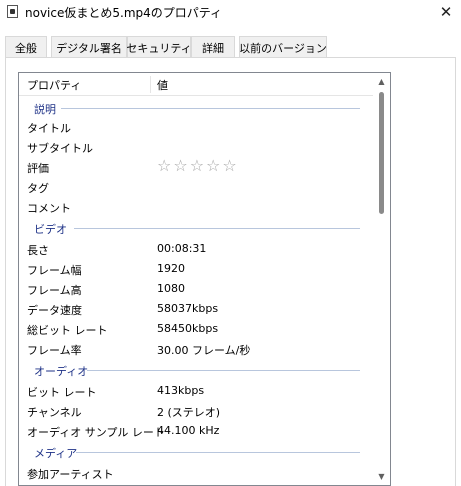 This screenshot has width=461, height=486. I want to click on close-button: ✕, so click(446, 12).